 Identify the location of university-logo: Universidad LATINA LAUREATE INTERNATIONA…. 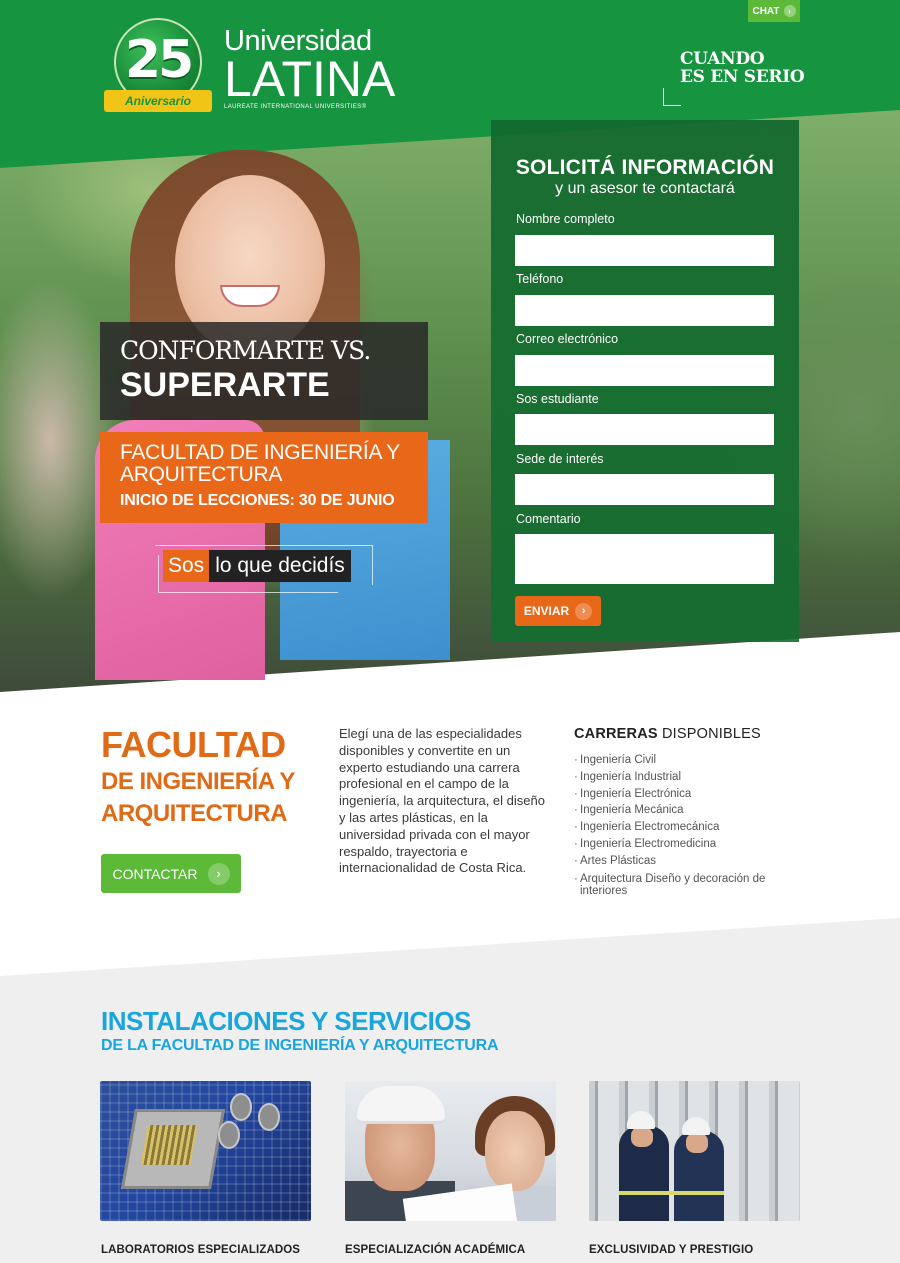
(309, 68).